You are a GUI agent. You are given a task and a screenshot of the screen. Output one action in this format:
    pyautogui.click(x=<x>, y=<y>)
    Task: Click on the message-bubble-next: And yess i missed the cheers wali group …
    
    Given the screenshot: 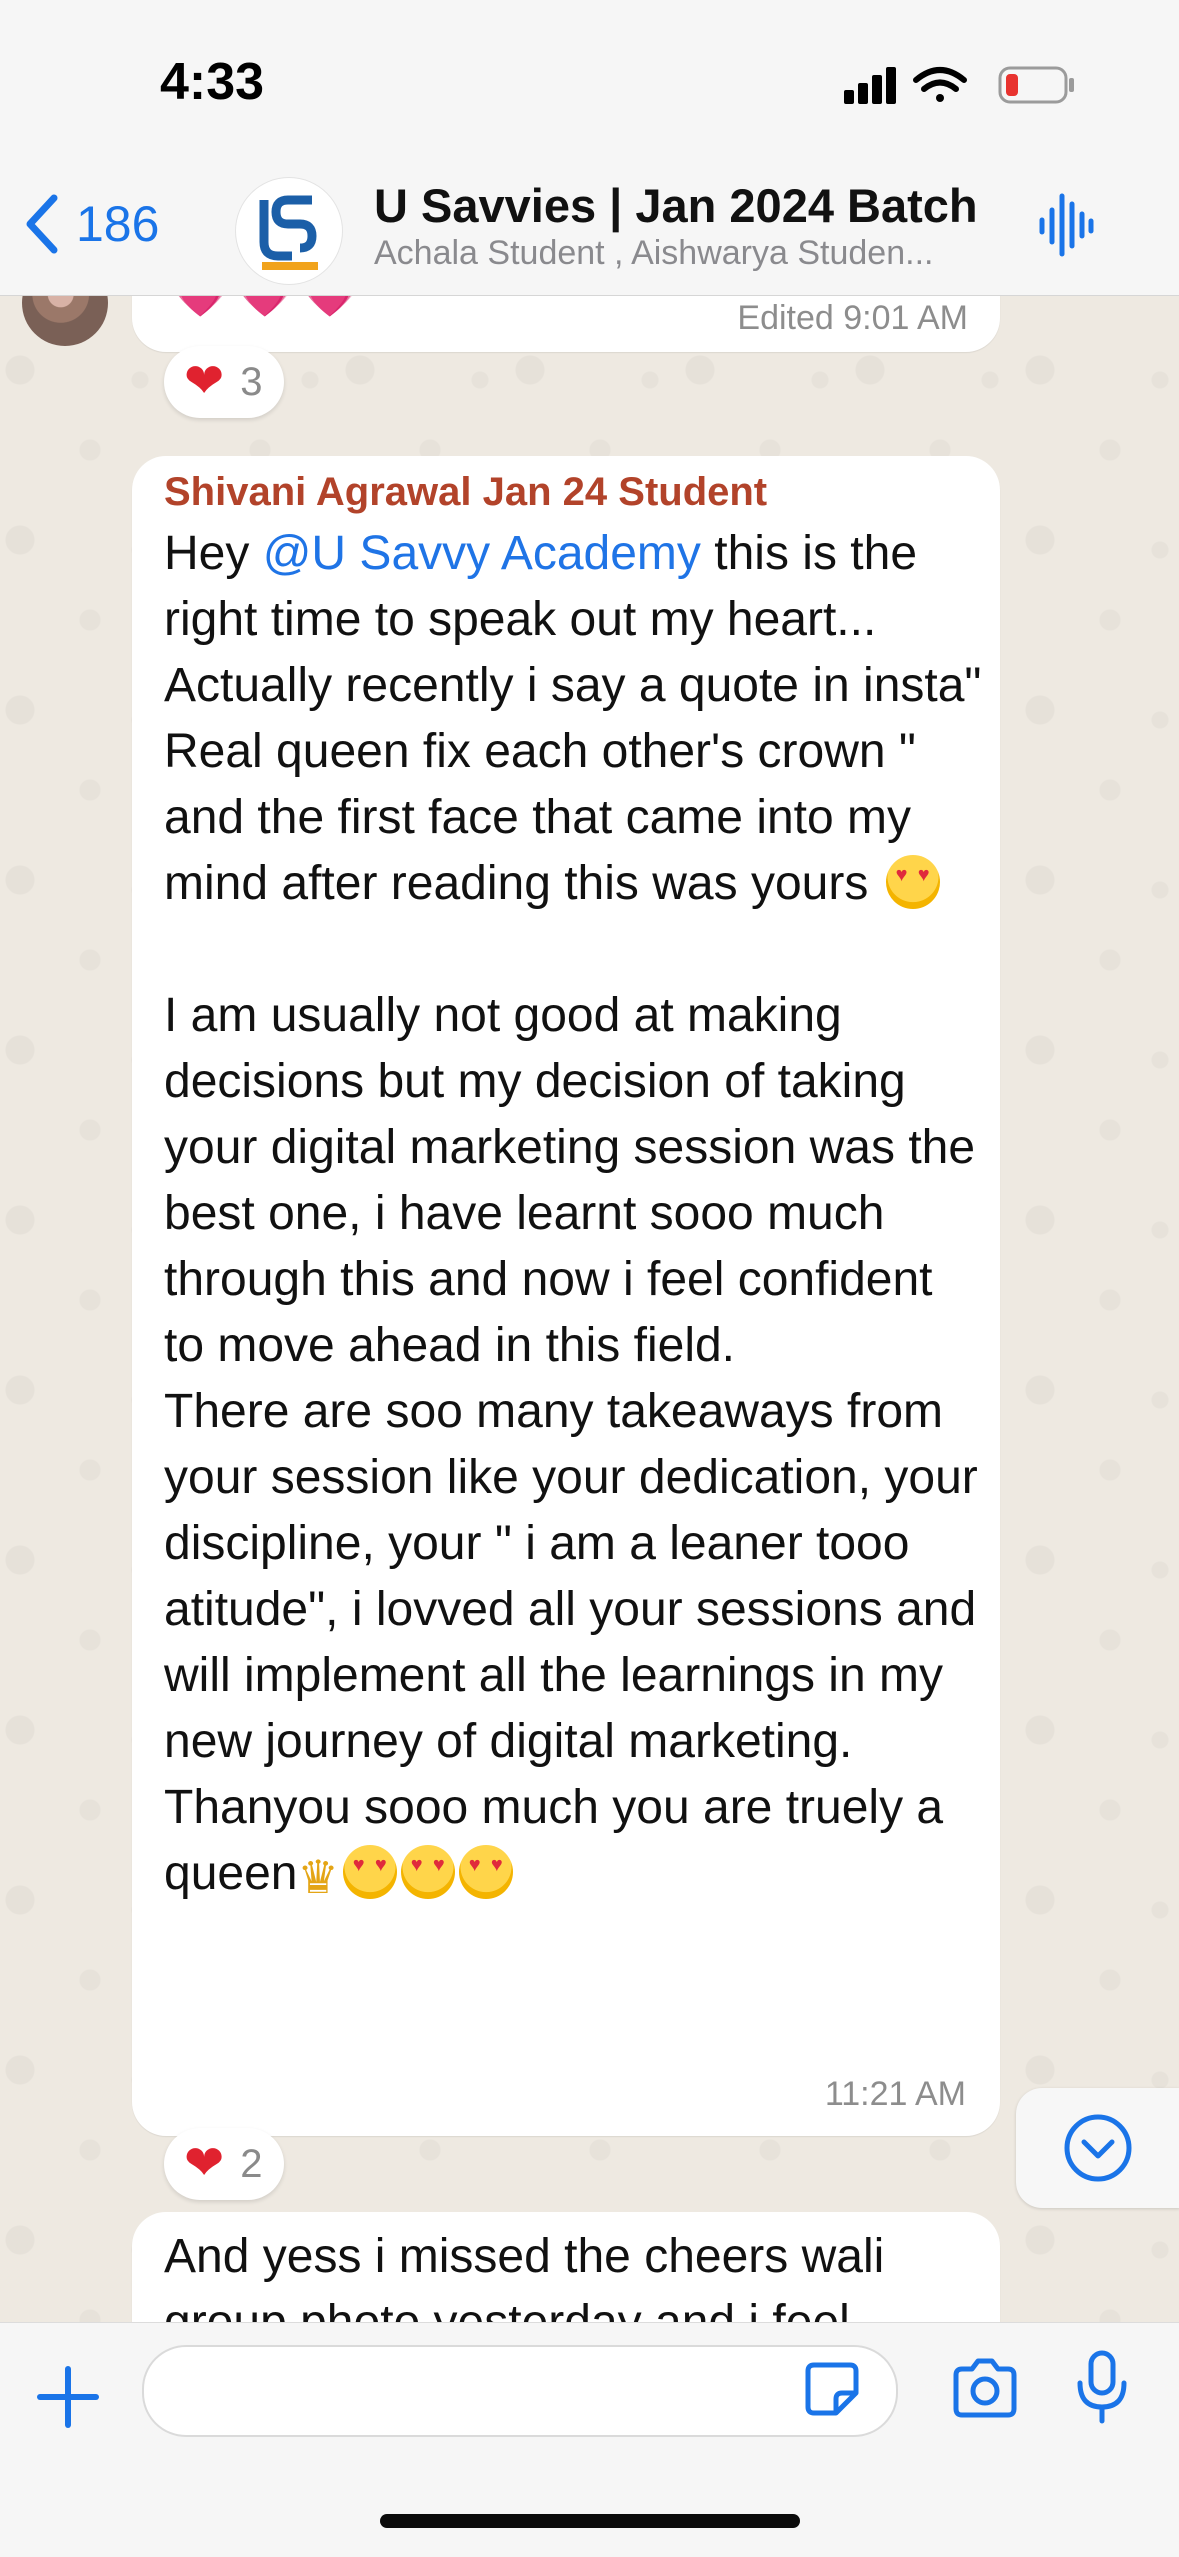 What is the action you would take?
    pyautogui.click(x=566, y=2267)
    